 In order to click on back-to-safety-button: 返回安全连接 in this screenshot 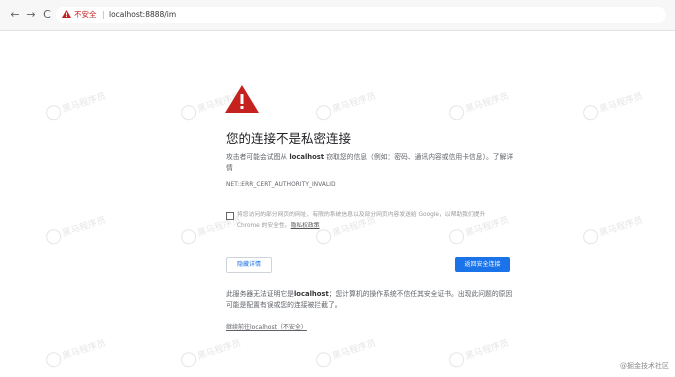, I will do `click(482, 264)`.